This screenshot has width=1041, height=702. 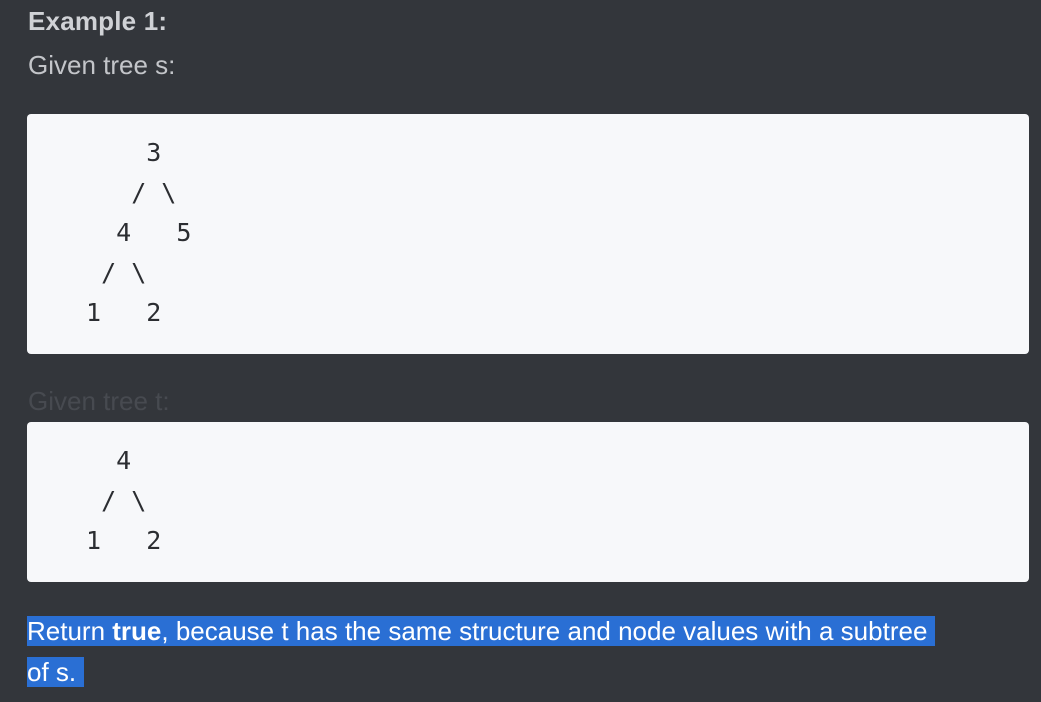 What do you see at coordinates (137, 631) in the screenshot?
I see `result-bold-value: true` at bounding box center [137, 631].